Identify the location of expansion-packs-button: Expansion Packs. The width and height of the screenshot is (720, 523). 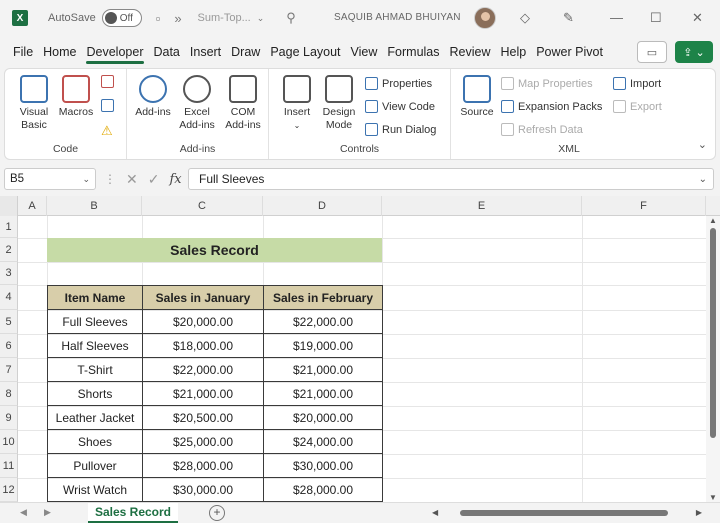
(551, 106).